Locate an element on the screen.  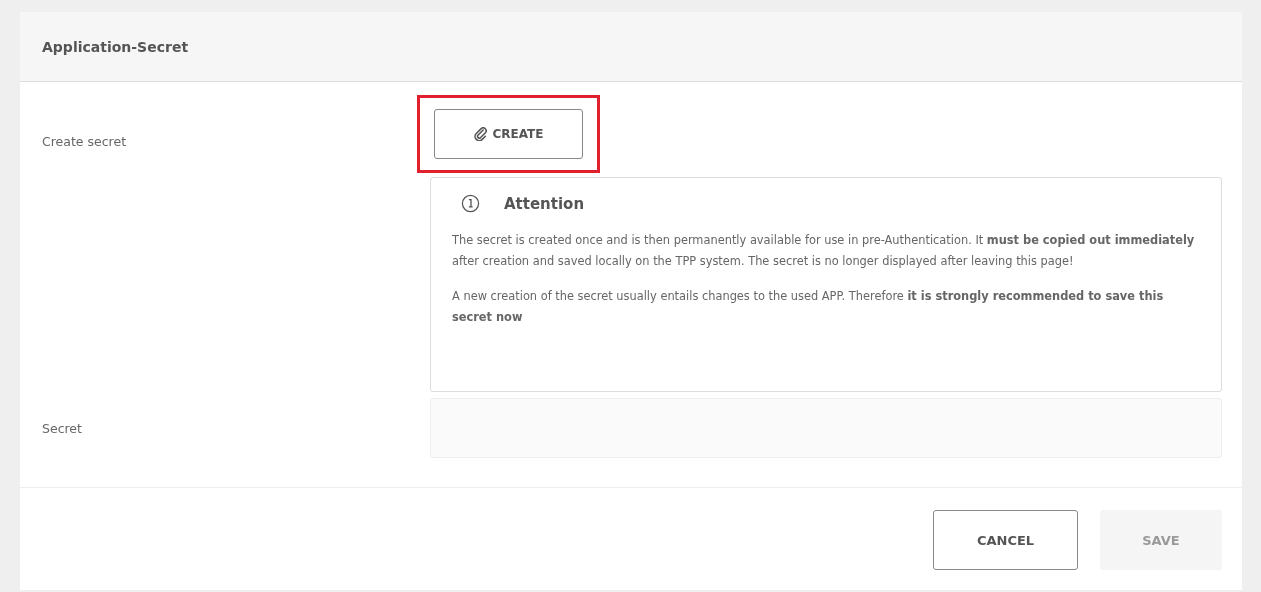
notice-paragraph: The secret is created once and is then permanently available for use in pre-Authentication. It must be copied out immediately after creation and saved locally on the TPP system. The secret is no longer displayed after leaving this page! is located at coordinates (824, 251).